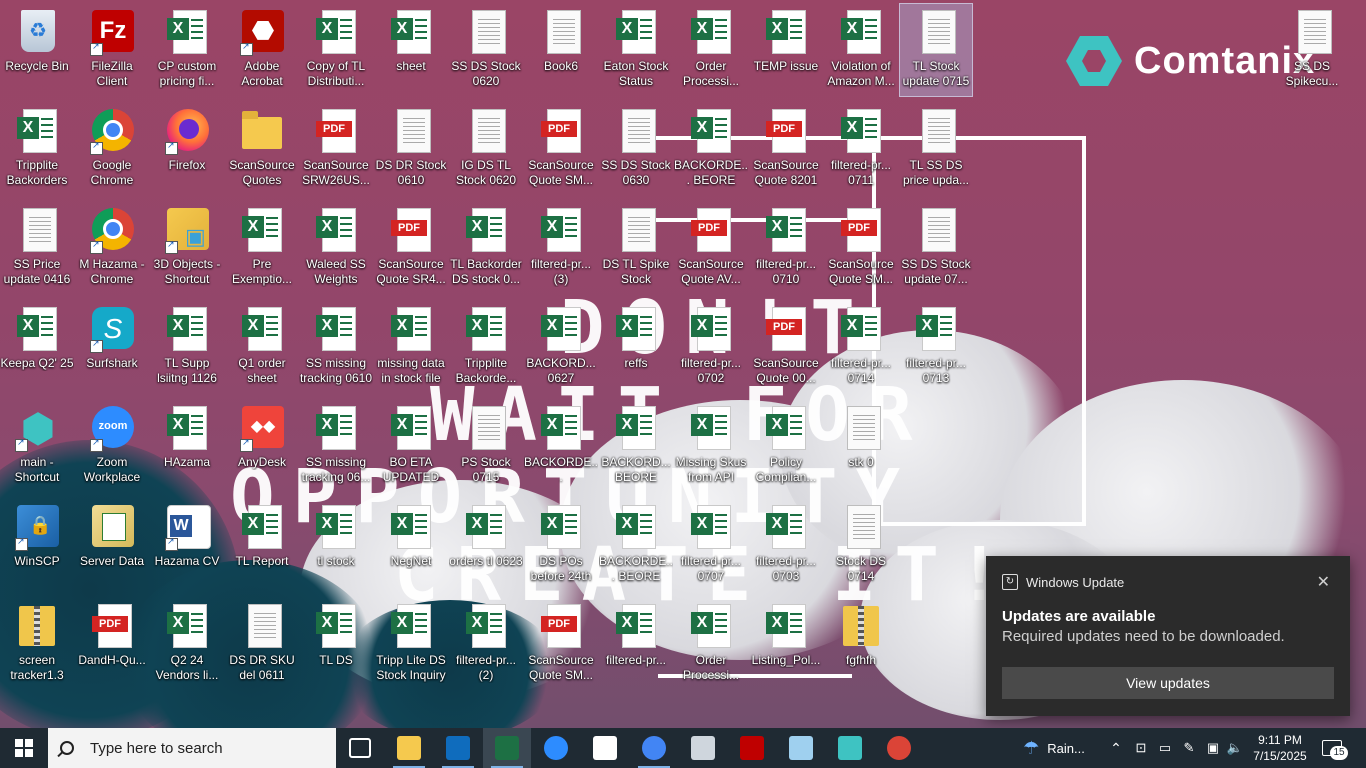 Image resolution: width=1366 pixels, height=768 pixels. What do you see at coordinates (37, 50) in the screenshot?
I see `desktop-icon: Recycle Bin` at bounding box center [37, 50].